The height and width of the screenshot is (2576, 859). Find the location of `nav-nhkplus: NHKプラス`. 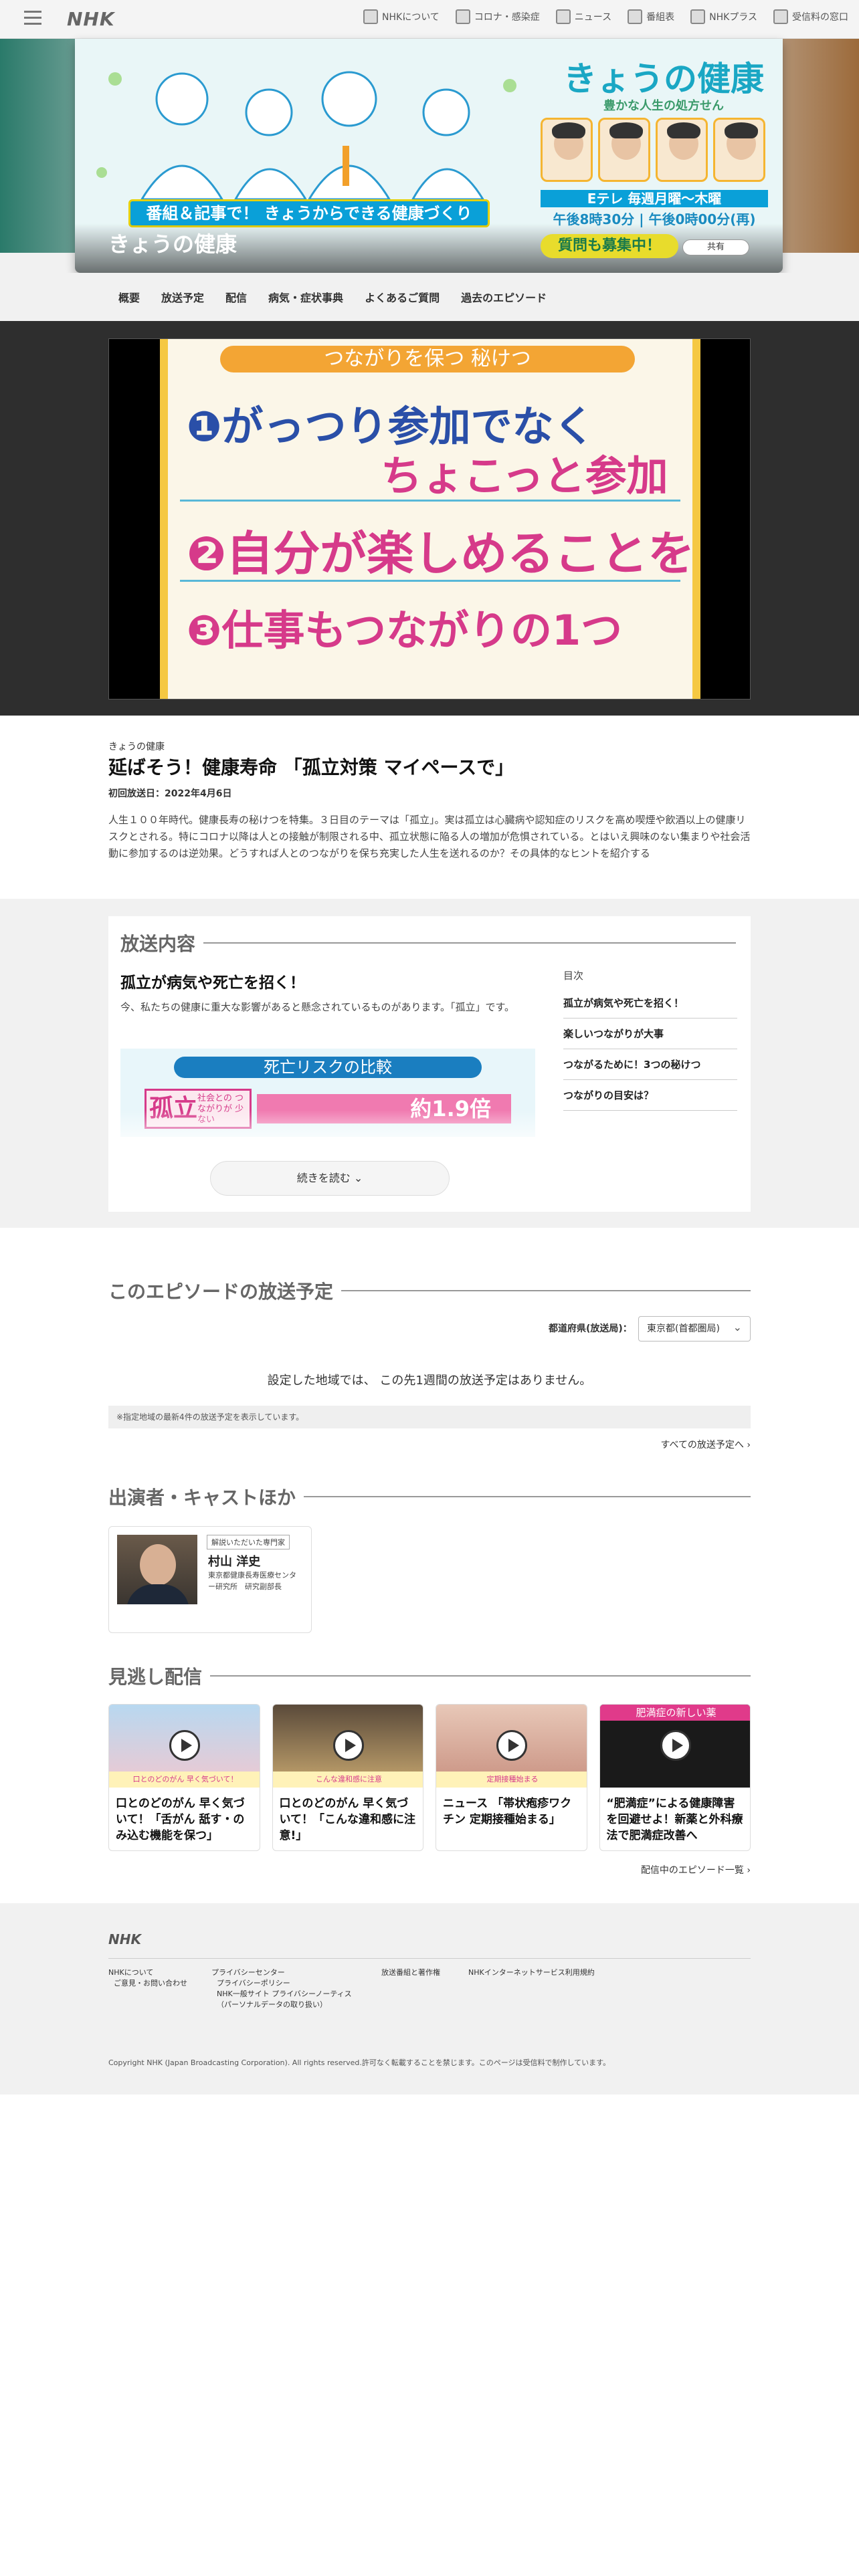

nav-nhkplus: NHKプラス is located at coordinates (723, 16).